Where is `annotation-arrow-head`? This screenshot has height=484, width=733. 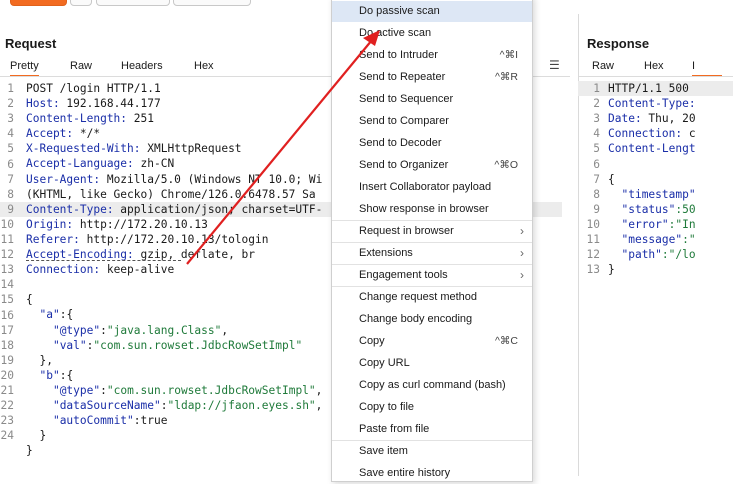 annotation-arrow-head is located at coordinates (371, 38).